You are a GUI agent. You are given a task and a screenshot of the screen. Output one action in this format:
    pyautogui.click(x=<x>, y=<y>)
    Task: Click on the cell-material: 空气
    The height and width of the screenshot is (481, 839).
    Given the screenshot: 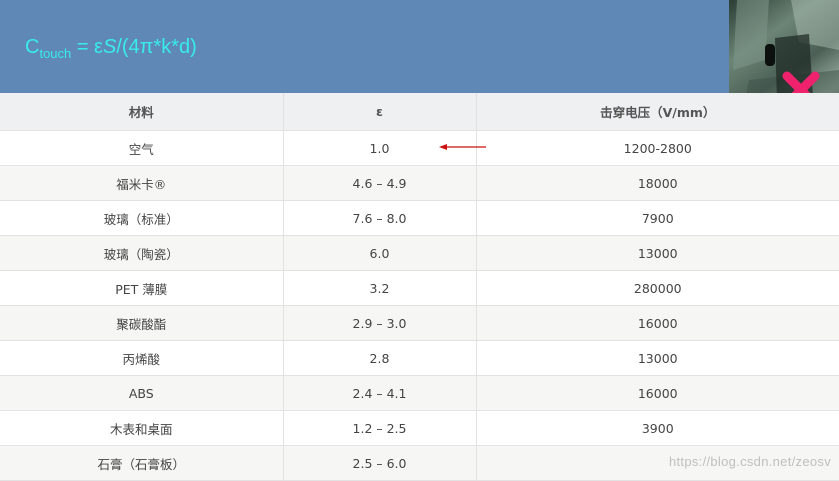 What is the action you would take?
    pyautogui.click(x=141, y=148)
    